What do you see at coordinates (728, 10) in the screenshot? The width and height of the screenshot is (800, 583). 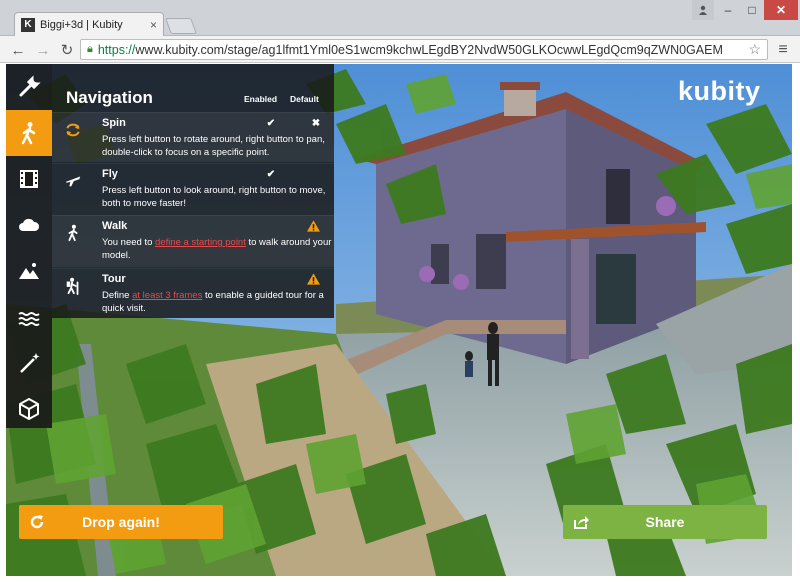 I see `minimize-icon: –` at bounding box center [728, 10].